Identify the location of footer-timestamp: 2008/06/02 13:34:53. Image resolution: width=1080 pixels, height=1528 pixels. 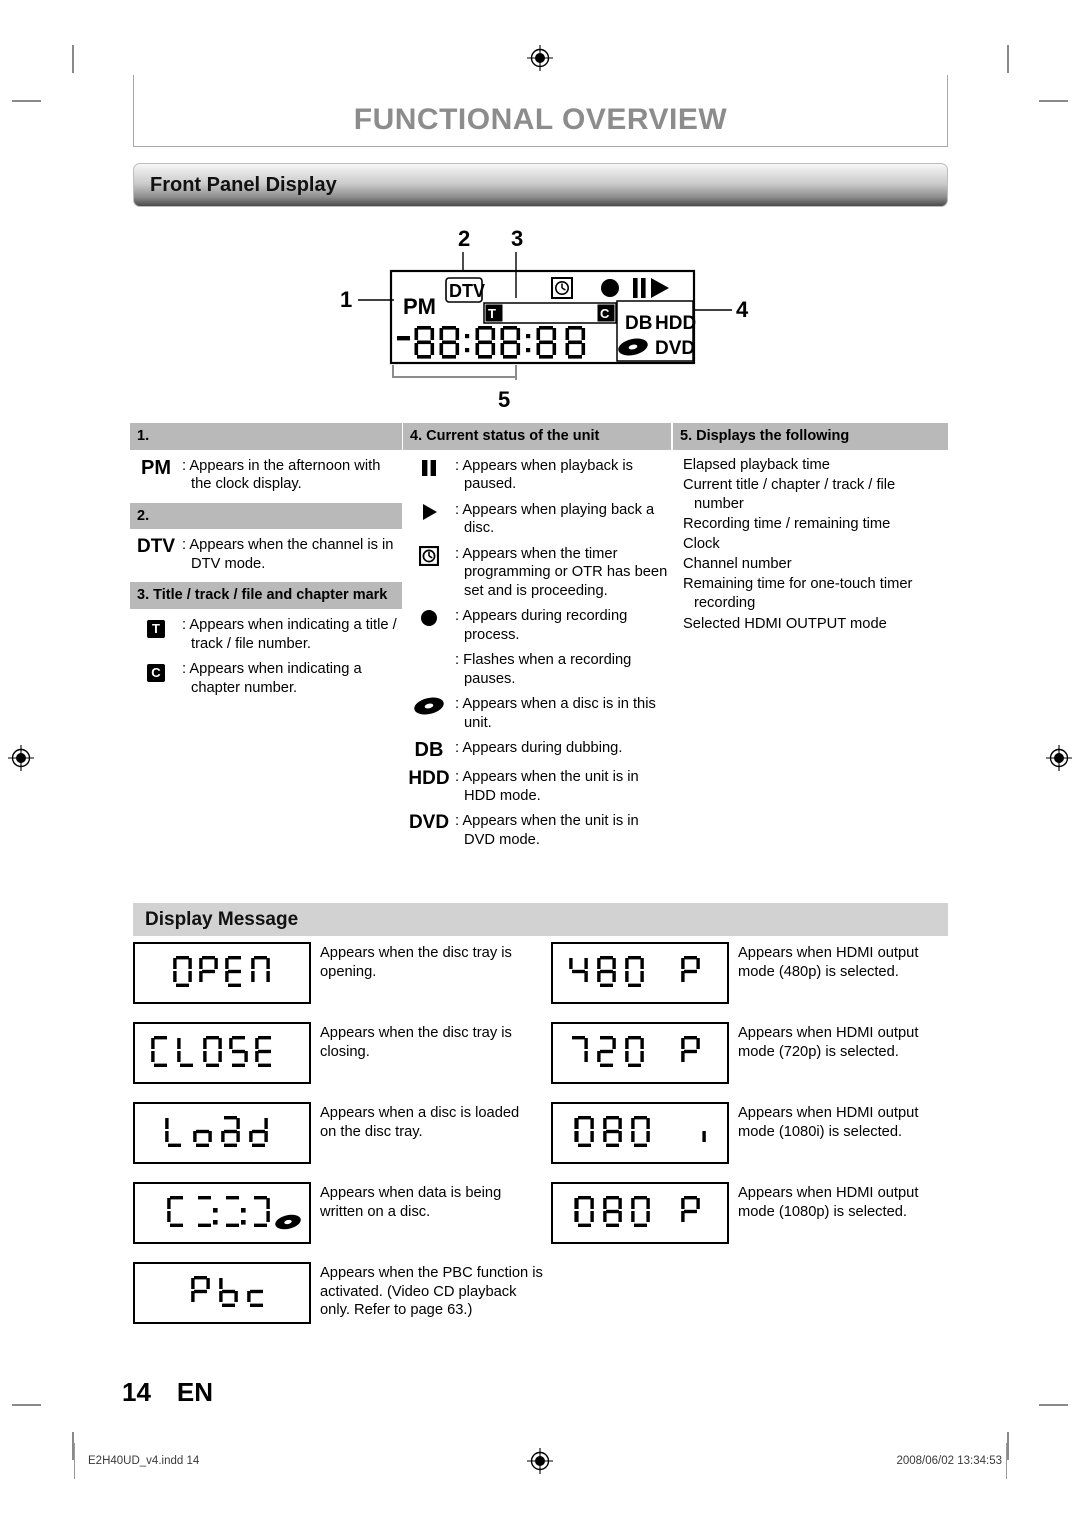
(949, 1461).